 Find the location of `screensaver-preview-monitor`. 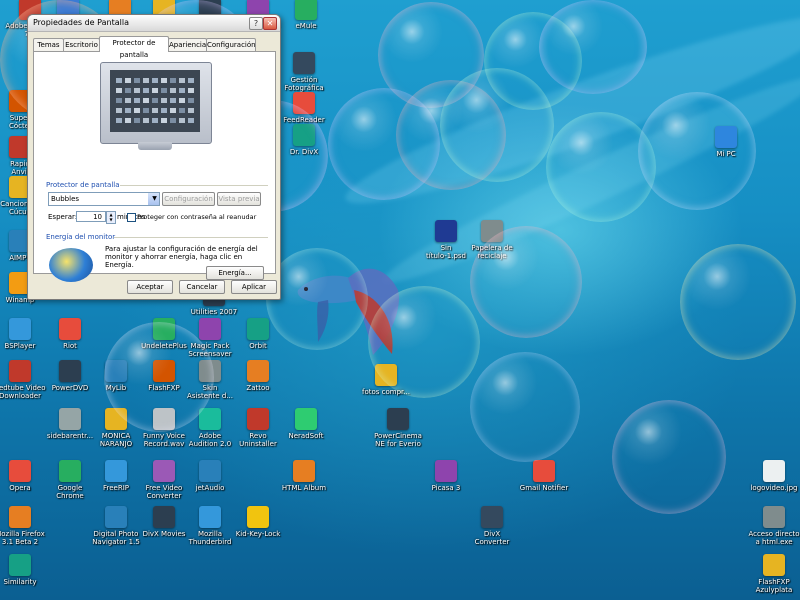

screensaver-preview-monitor is located at coordinates (156, 110).